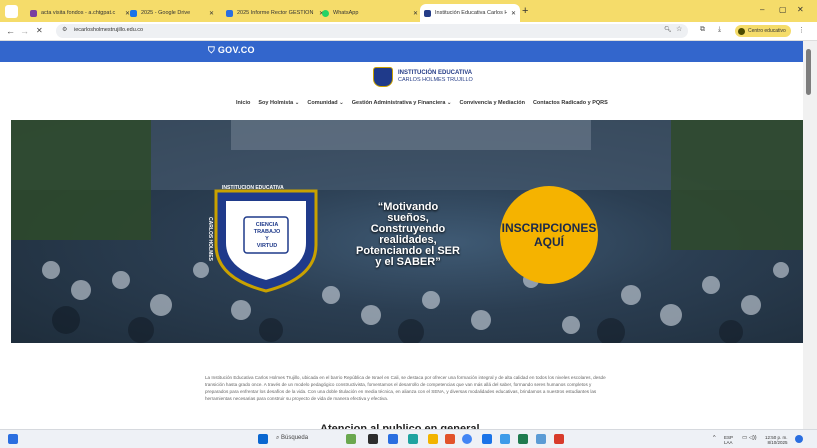 The image size is (817, 448). Describe the element at coordinates (325, 13) in the screenshot. I see `whatsapp-icon` at that location.